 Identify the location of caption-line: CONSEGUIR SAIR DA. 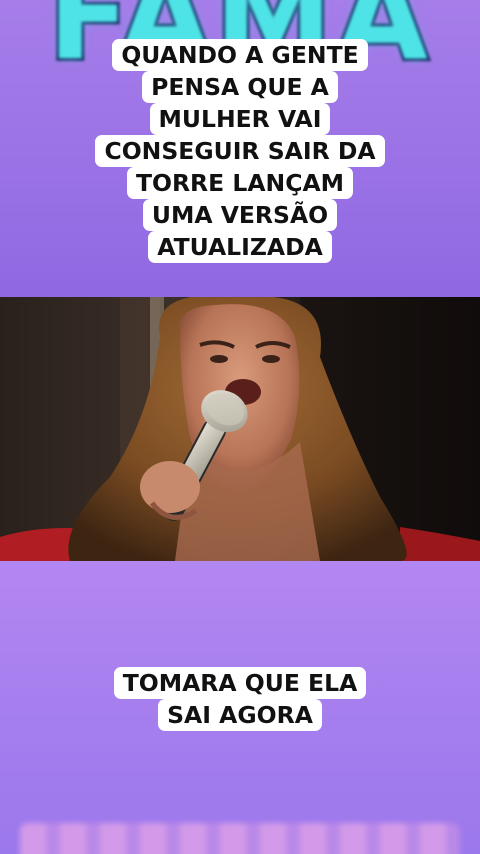
(240, 151).